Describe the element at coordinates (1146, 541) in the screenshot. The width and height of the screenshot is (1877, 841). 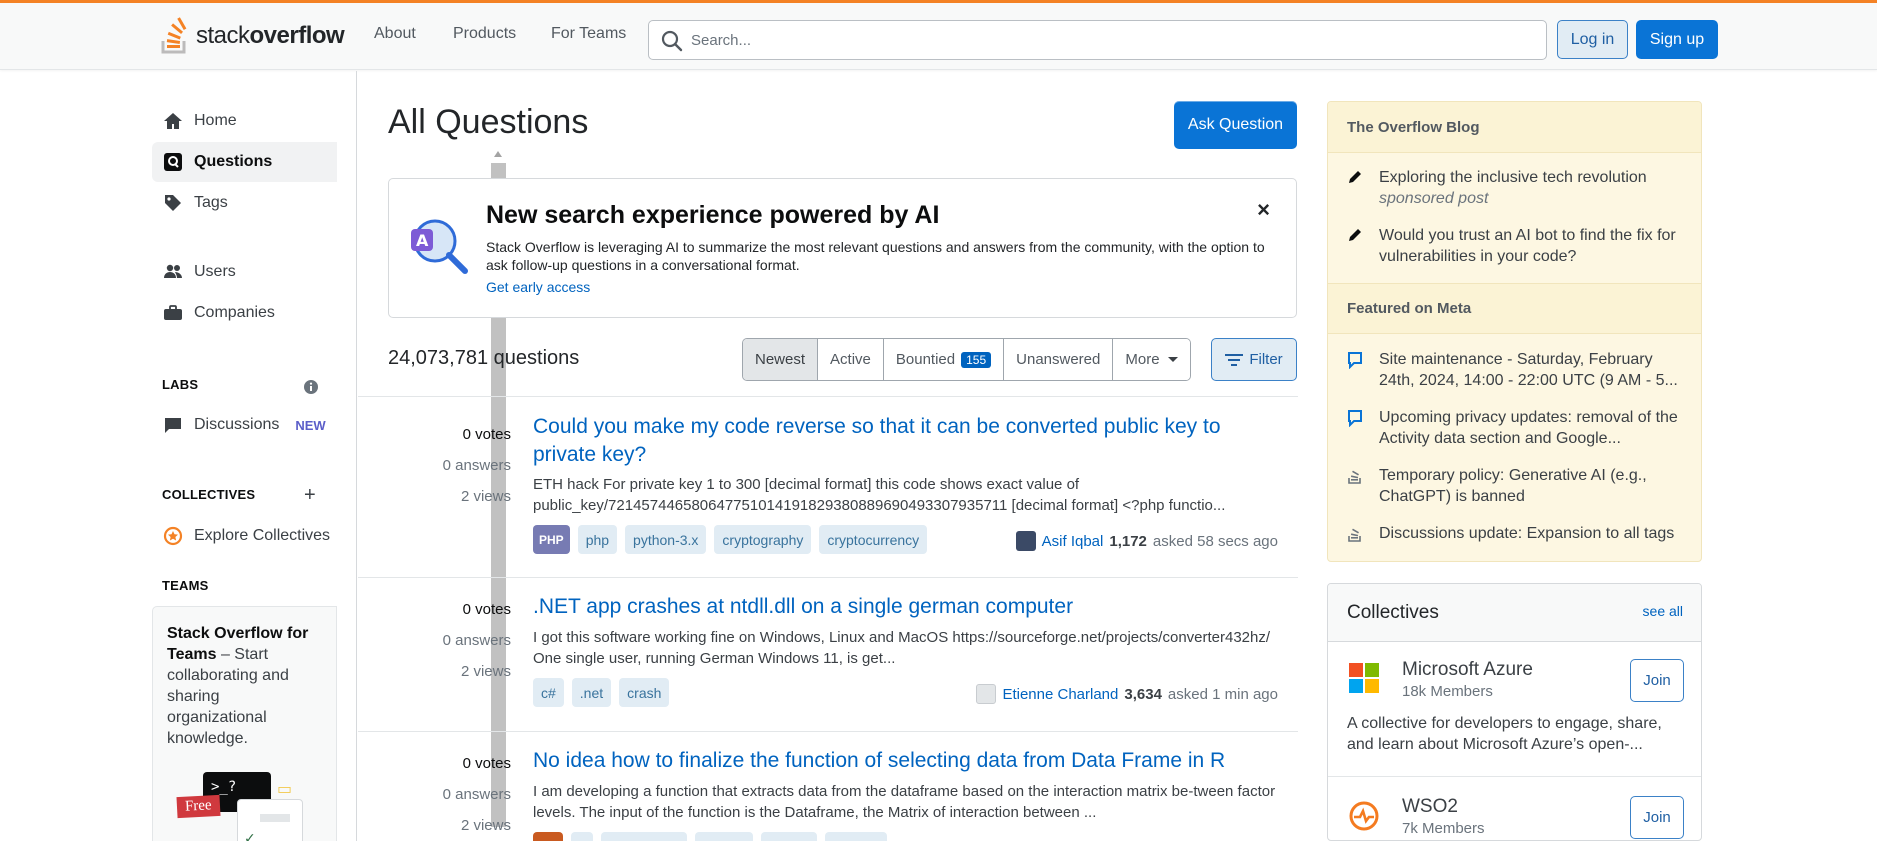
I see `question-author: Asif Iqbal 1,172 asked 58 secs ago` at that location.